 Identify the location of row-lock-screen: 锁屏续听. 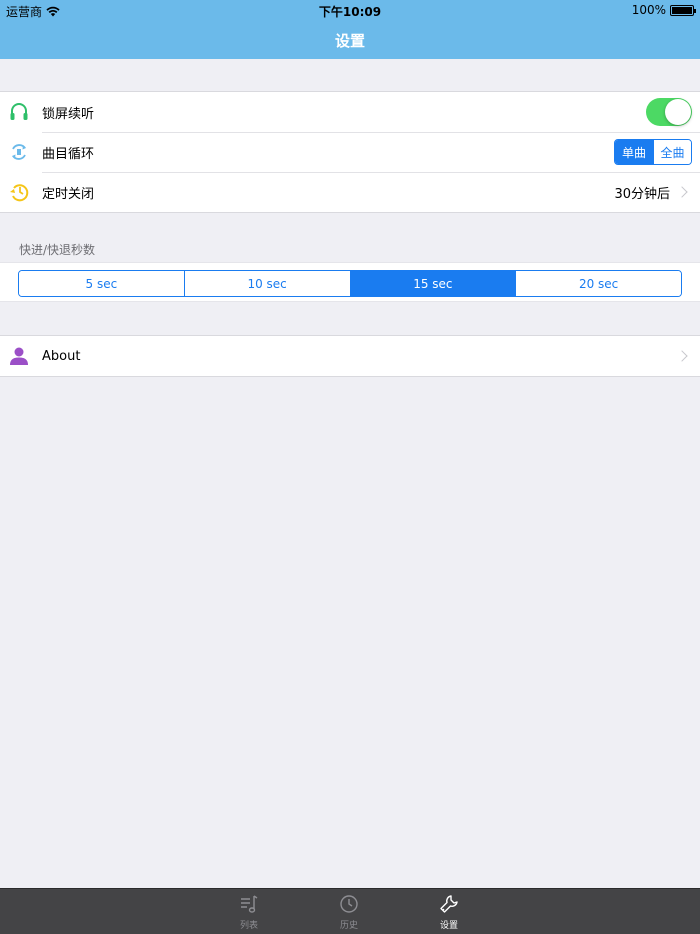
(350, 112).